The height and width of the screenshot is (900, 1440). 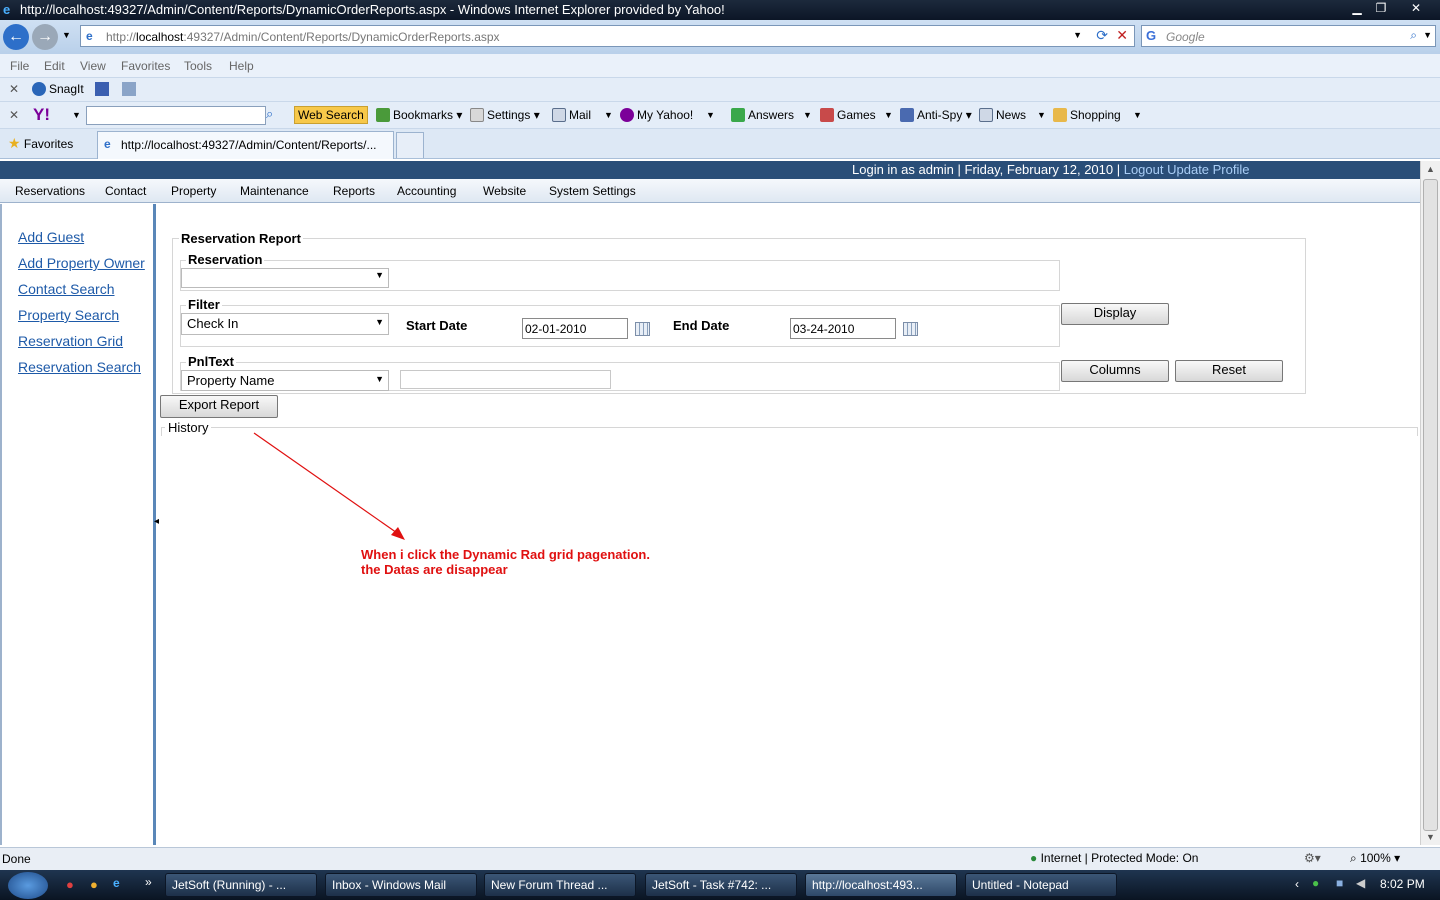 I want to click on nav-property: Property, so click(x=193, y=191).